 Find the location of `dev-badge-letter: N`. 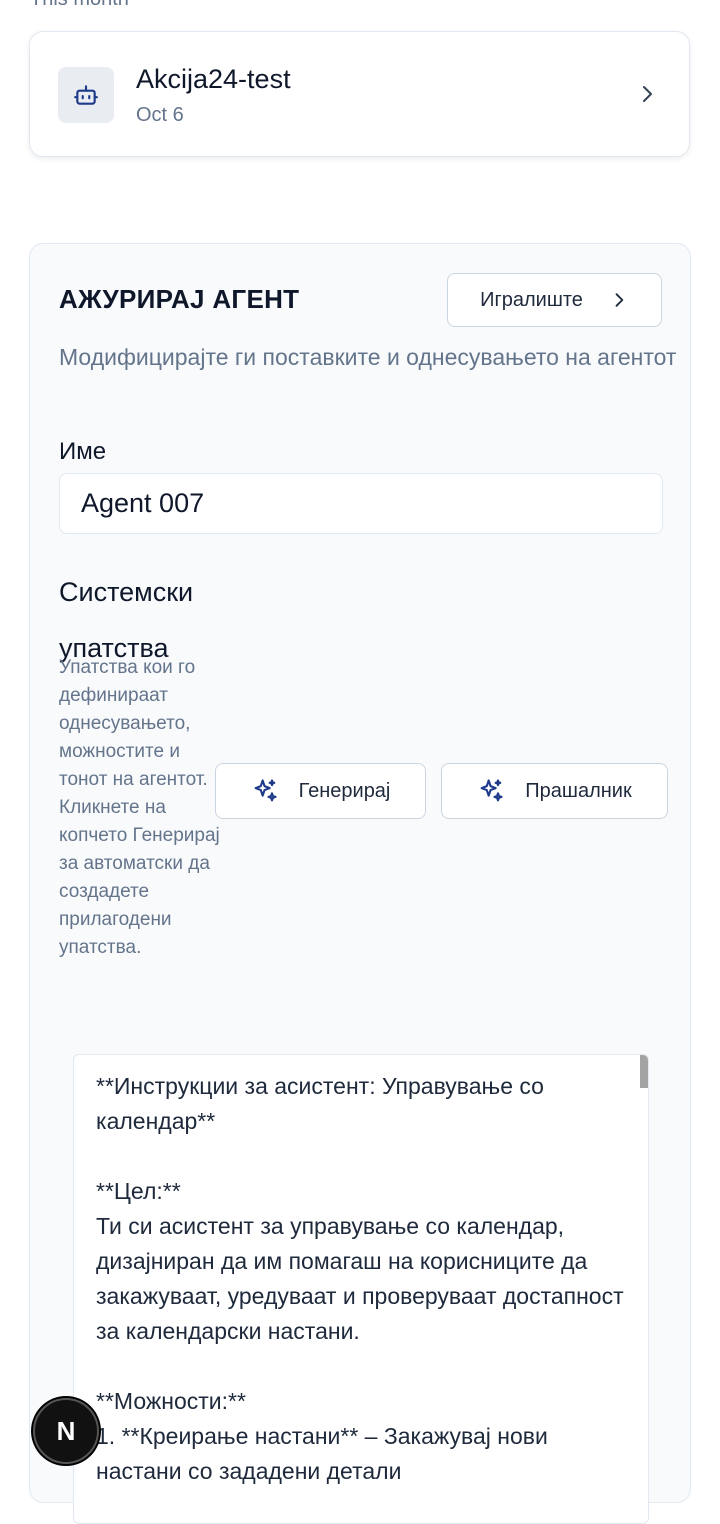

dev-badge-letter: N is located at coordinates (66, 1430).